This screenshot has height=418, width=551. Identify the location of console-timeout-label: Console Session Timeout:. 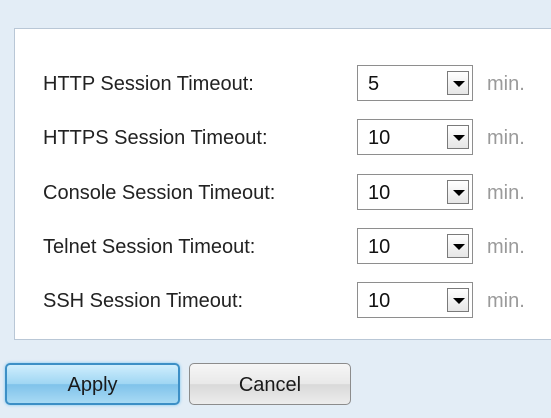
(159, 193).